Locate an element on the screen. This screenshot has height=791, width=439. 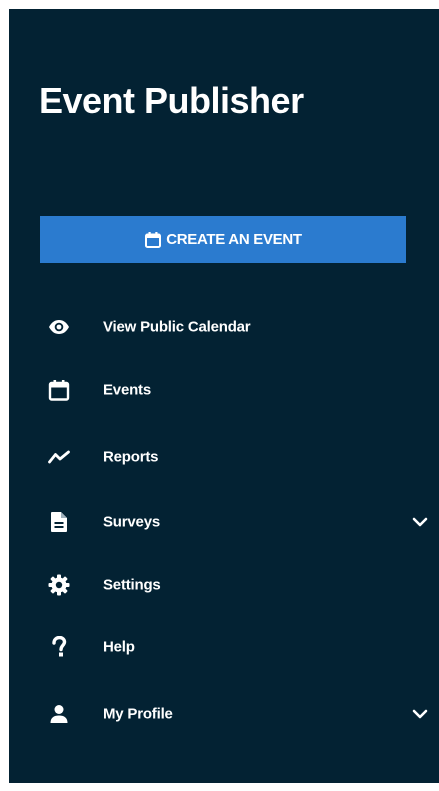
nav-item-label: Surveys is located at coordinates (131, 522).